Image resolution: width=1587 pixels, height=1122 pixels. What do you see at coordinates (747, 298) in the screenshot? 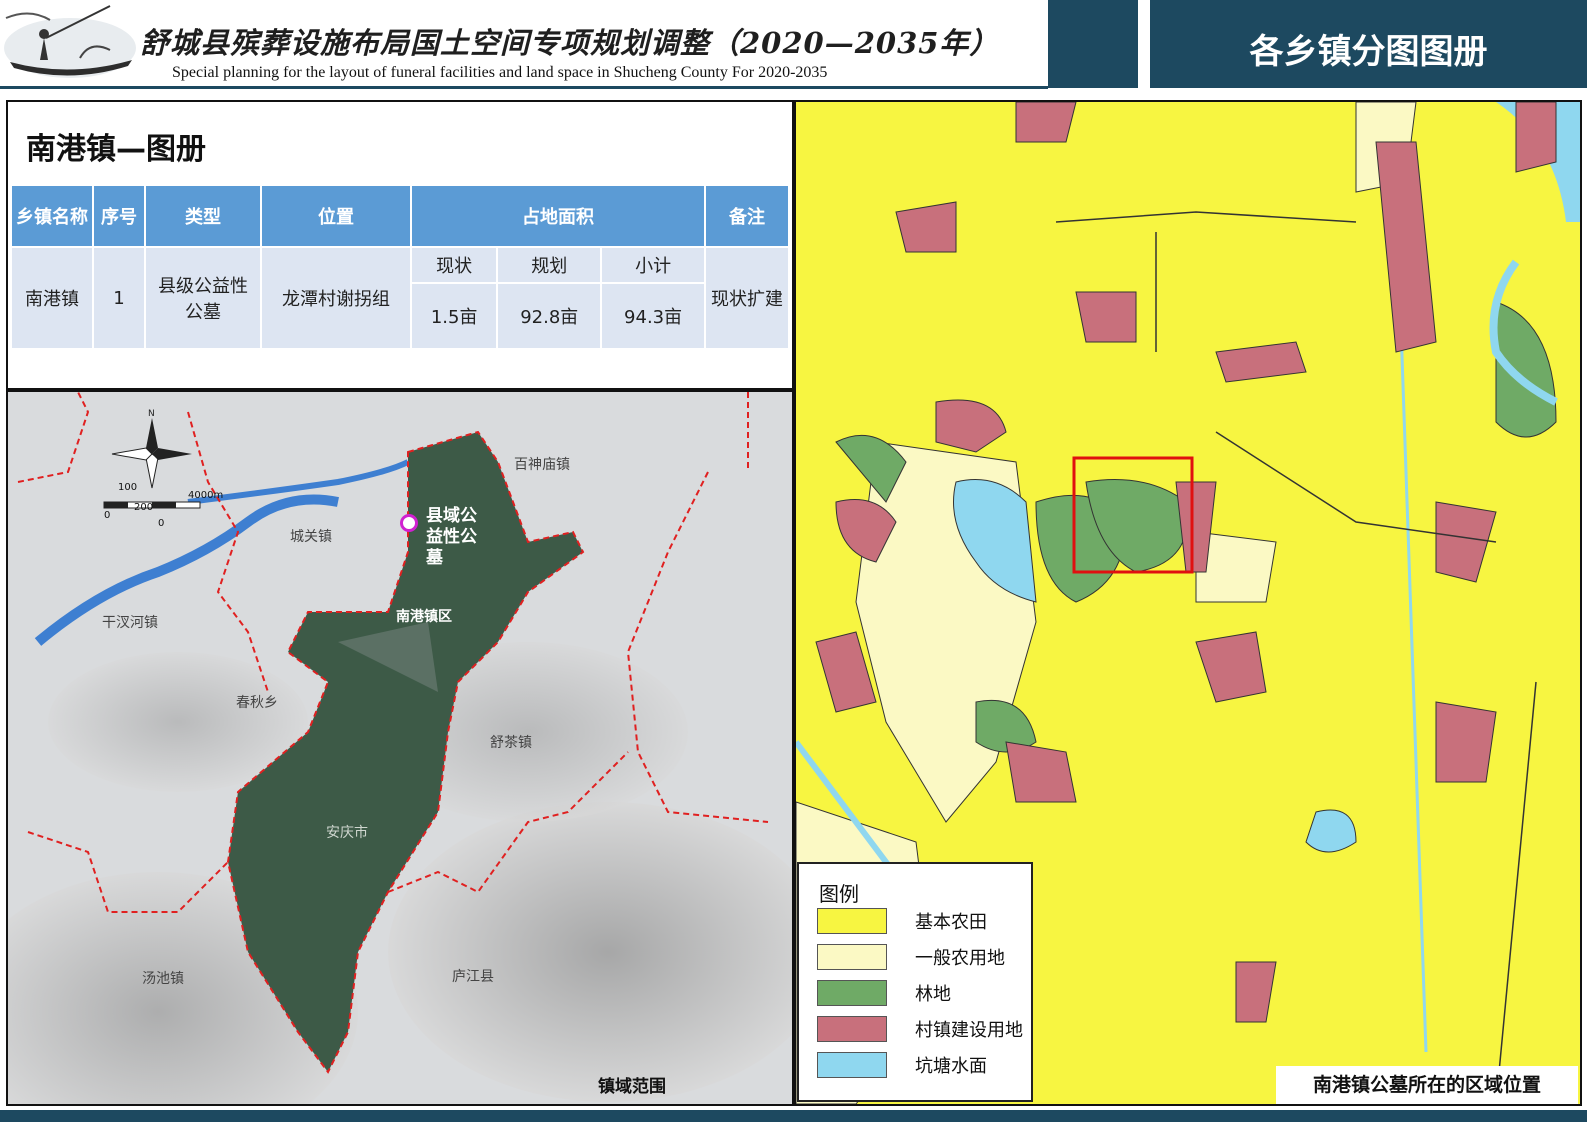
I see `cell-note: 现状扩建` at bounding box center [747, 298].